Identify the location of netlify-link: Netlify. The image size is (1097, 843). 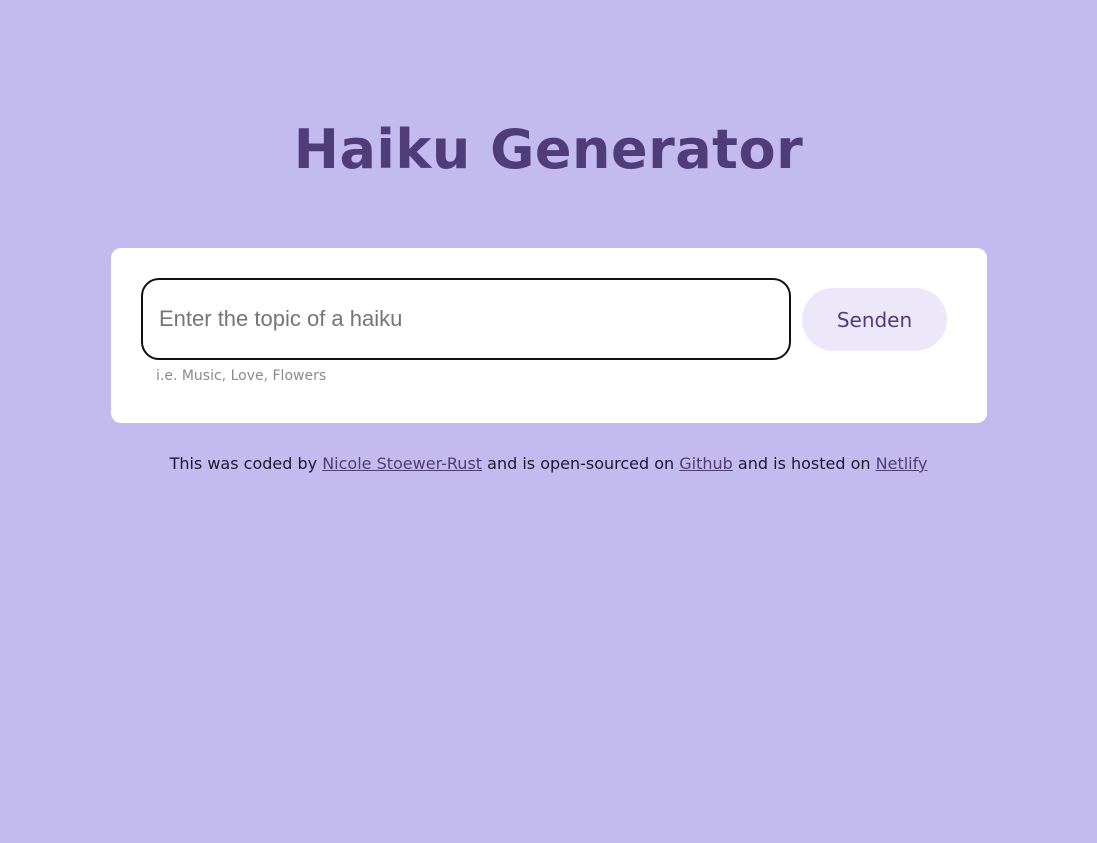
(902, 463).